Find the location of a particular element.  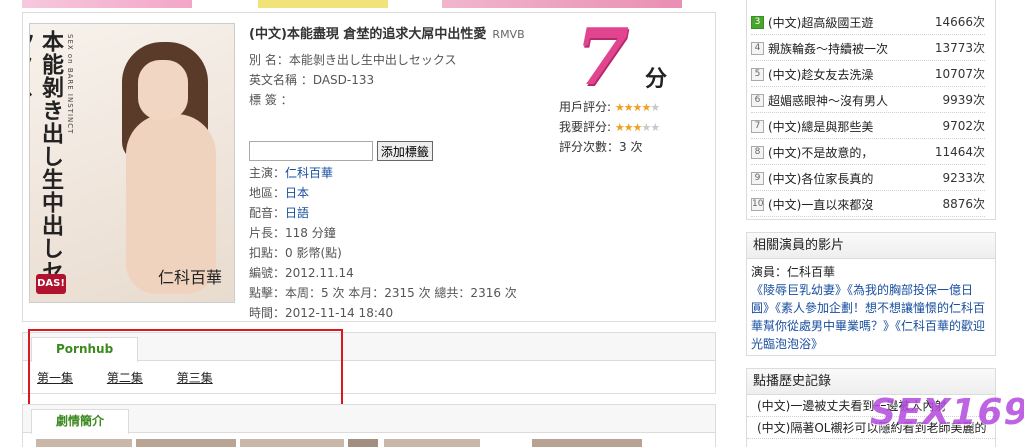

cover-figure-face is located at coordinates (163, 90).